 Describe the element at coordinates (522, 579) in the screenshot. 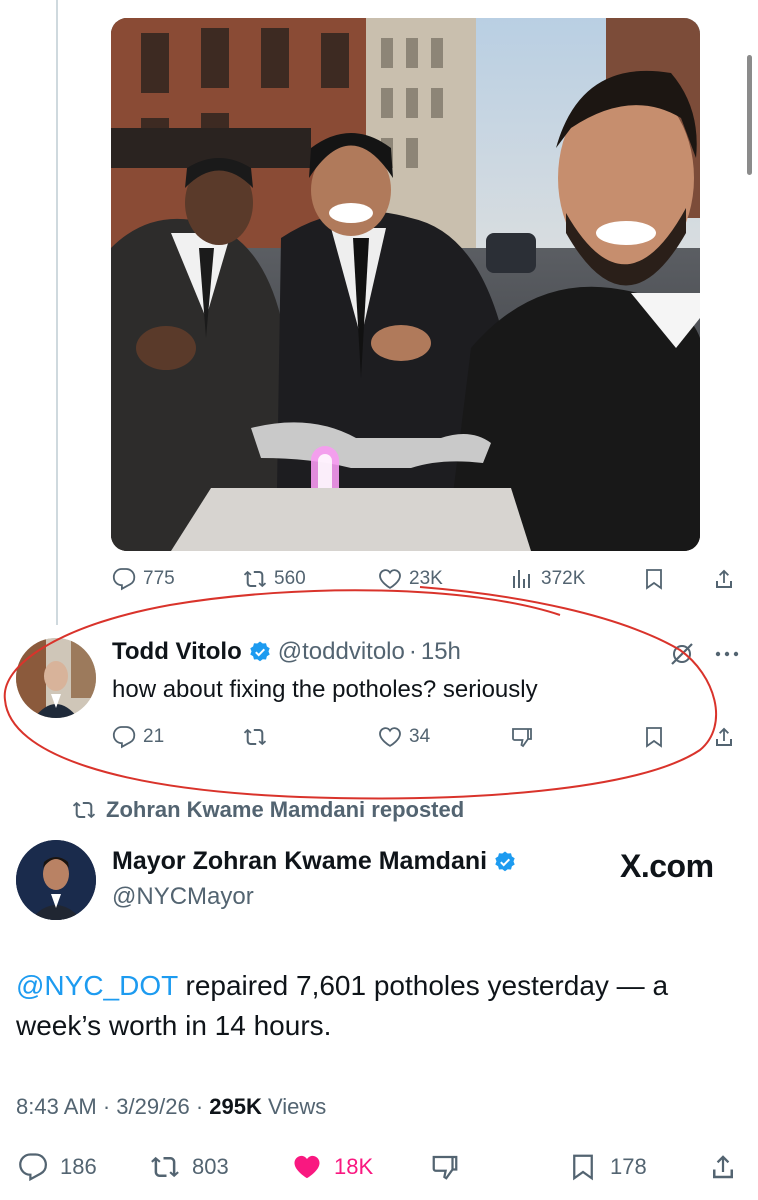

I see `views-icon` at that location.